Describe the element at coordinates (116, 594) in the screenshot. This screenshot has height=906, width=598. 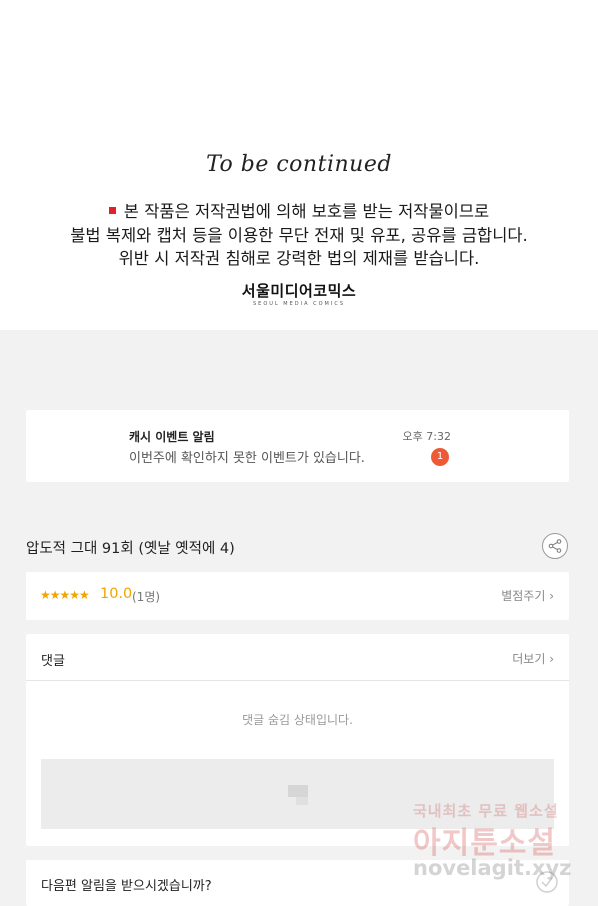
I see `rating-score: 10.0` at that location.